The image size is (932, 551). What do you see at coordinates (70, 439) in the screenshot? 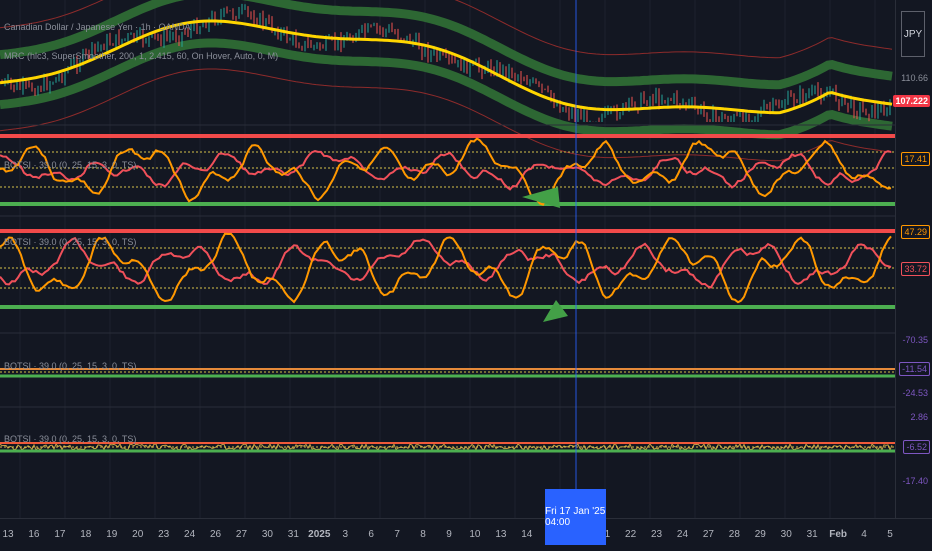
I see `osc4-indicator-label: BOTSI · 39.0 (0, 25, 15, 3, 0, TS)` at bounding box center [70, 439].